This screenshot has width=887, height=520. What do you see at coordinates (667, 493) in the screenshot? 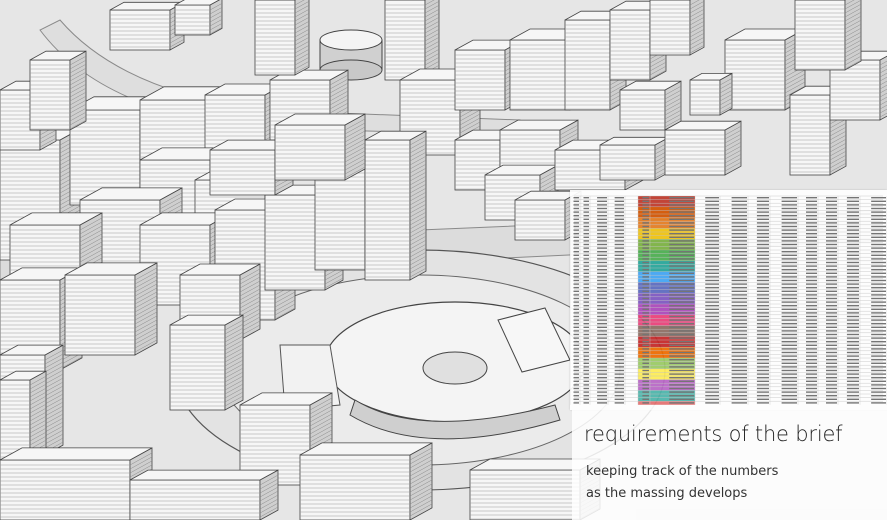
I see `caption-subtitle-line2: as the massing develops` at bounding box center [667, 493].